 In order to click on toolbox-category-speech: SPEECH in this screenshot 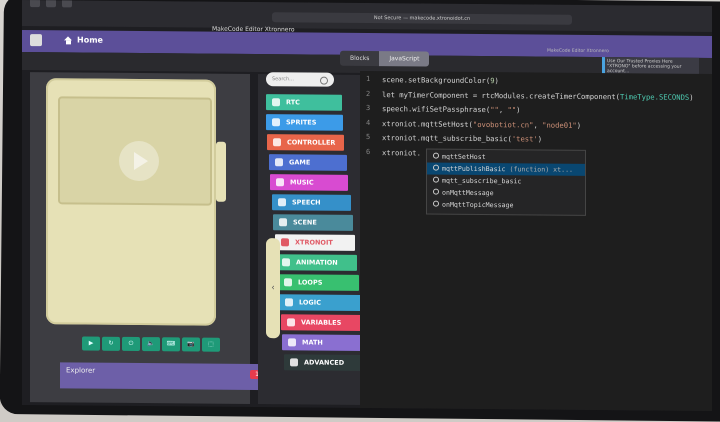, I will do `click(311, 202)`.